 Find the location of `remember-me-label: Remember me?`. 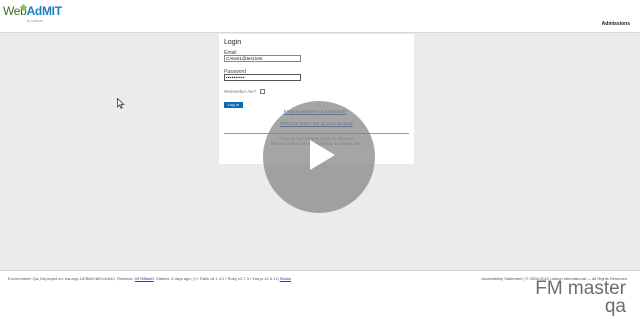

remember-me-label: Remember me? is located at coordinates (240, 91).